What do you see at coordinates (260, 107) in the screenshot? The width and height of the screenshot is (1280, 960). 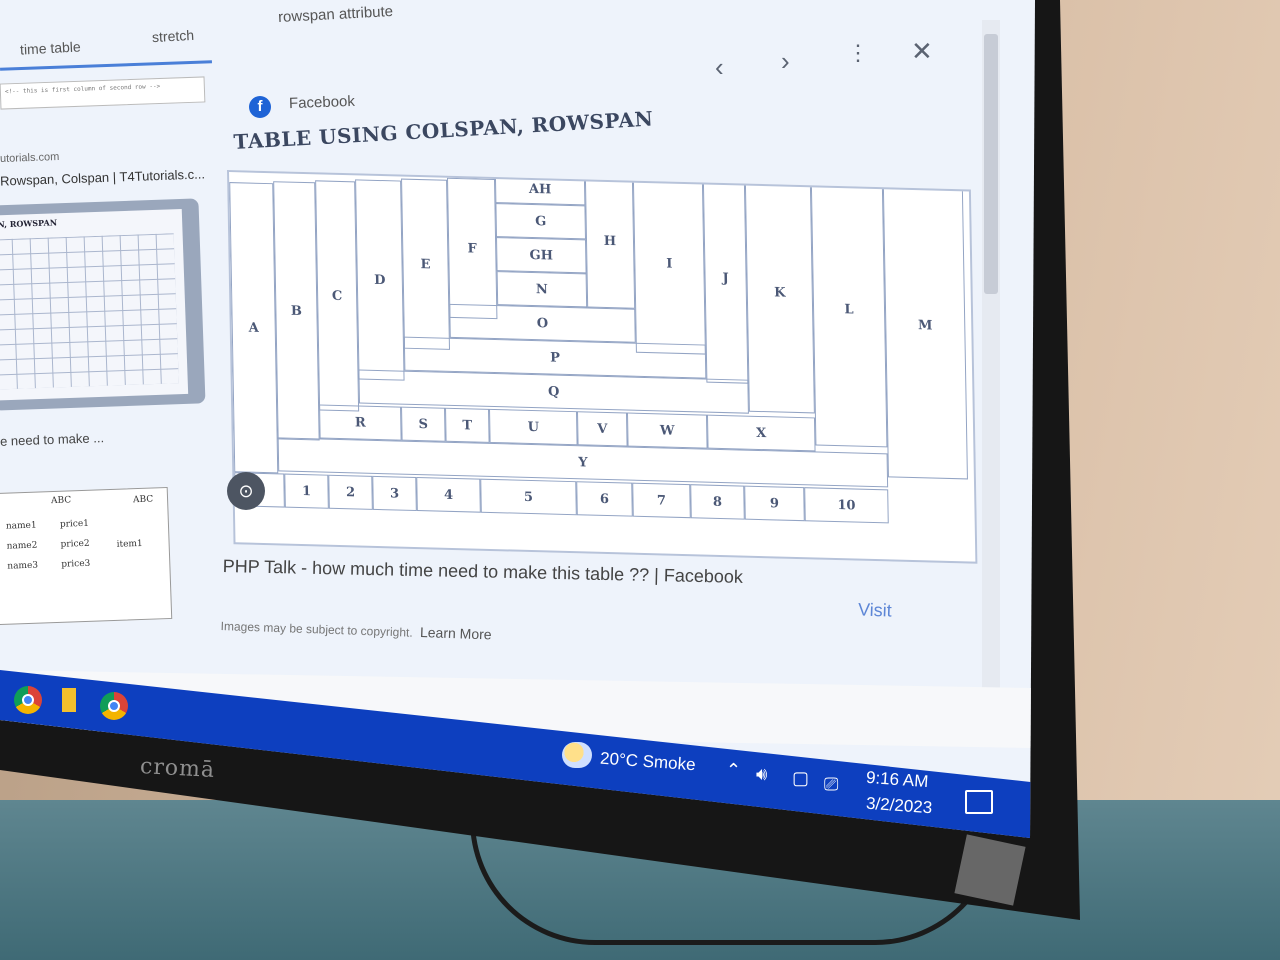 I see `facebook-icon: f` at bounding box center [260, 107].